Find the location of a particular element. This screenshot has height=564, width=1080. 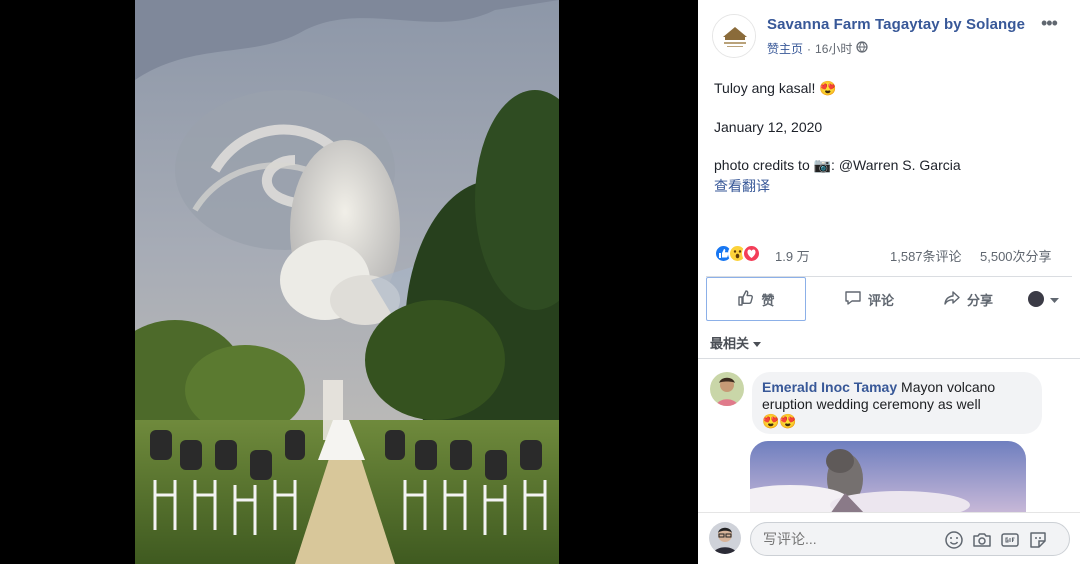

comment-author-link: Emerald Inoc Tamay is located at coordinates (829, 387).